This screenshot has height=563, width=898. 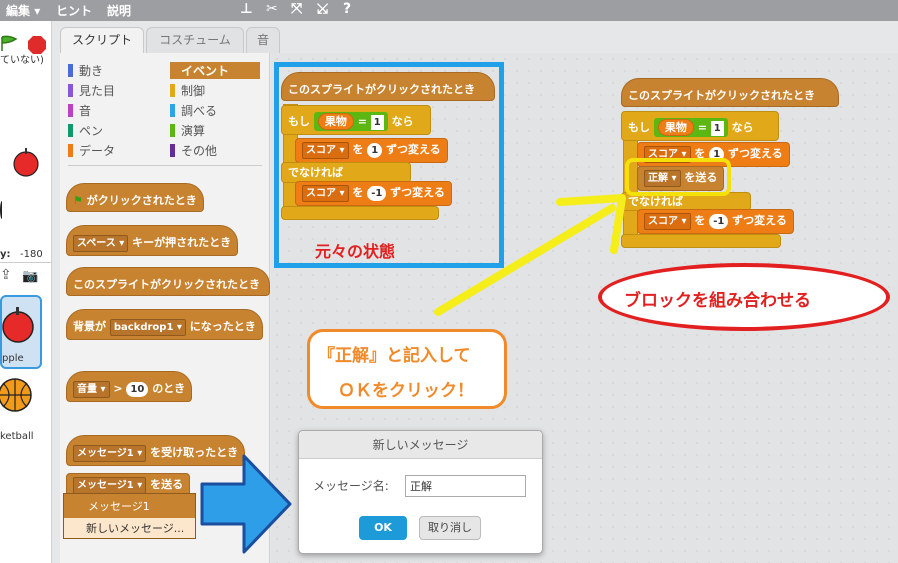 I want to click on menu-explain: 説明, so click(x=119, y=10).